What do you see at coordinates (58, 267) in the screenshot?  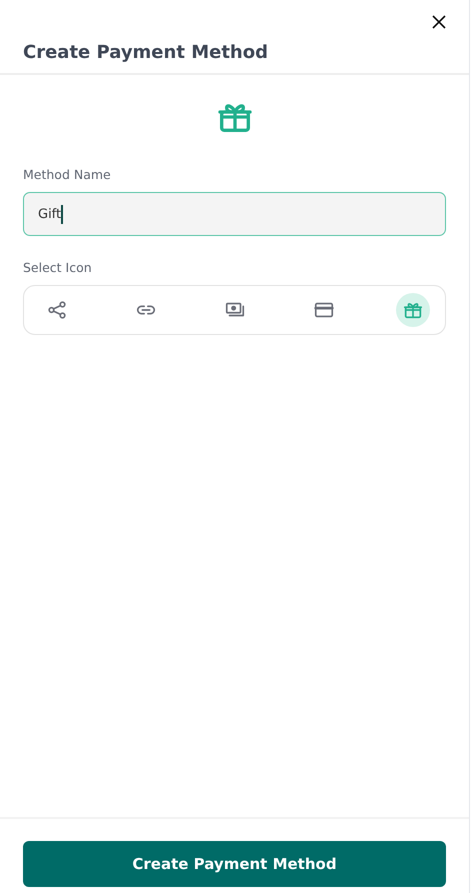 I see `field-label: Select Icon` at bounding box center [58, 267].